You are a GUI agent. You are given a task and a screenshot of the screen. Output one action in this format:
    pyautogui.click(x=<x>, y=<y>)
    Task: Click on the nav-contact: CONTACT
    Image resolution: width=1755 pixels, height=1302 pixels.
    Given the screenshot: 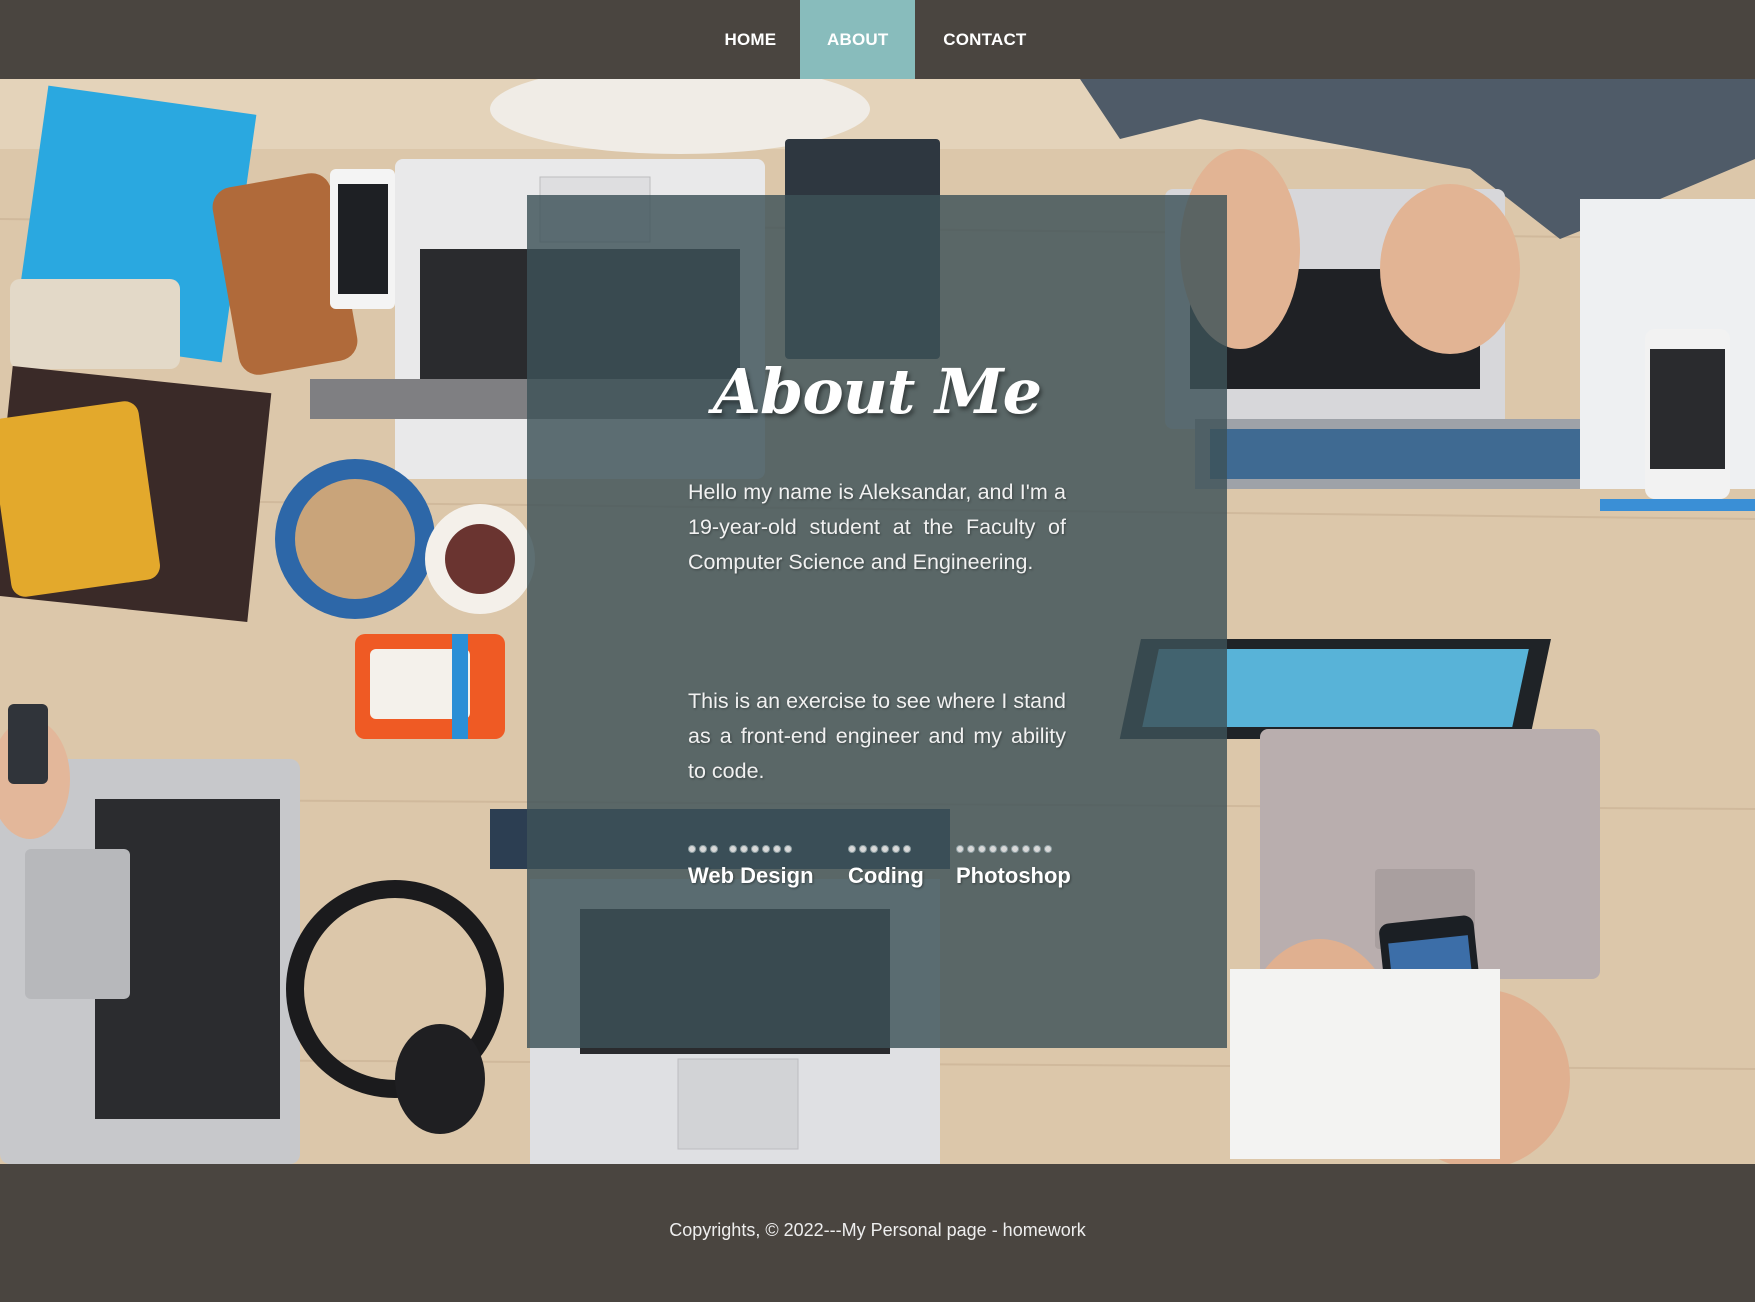 What is the action you would take?
    pyautogui.click(x=984, y=39)
    